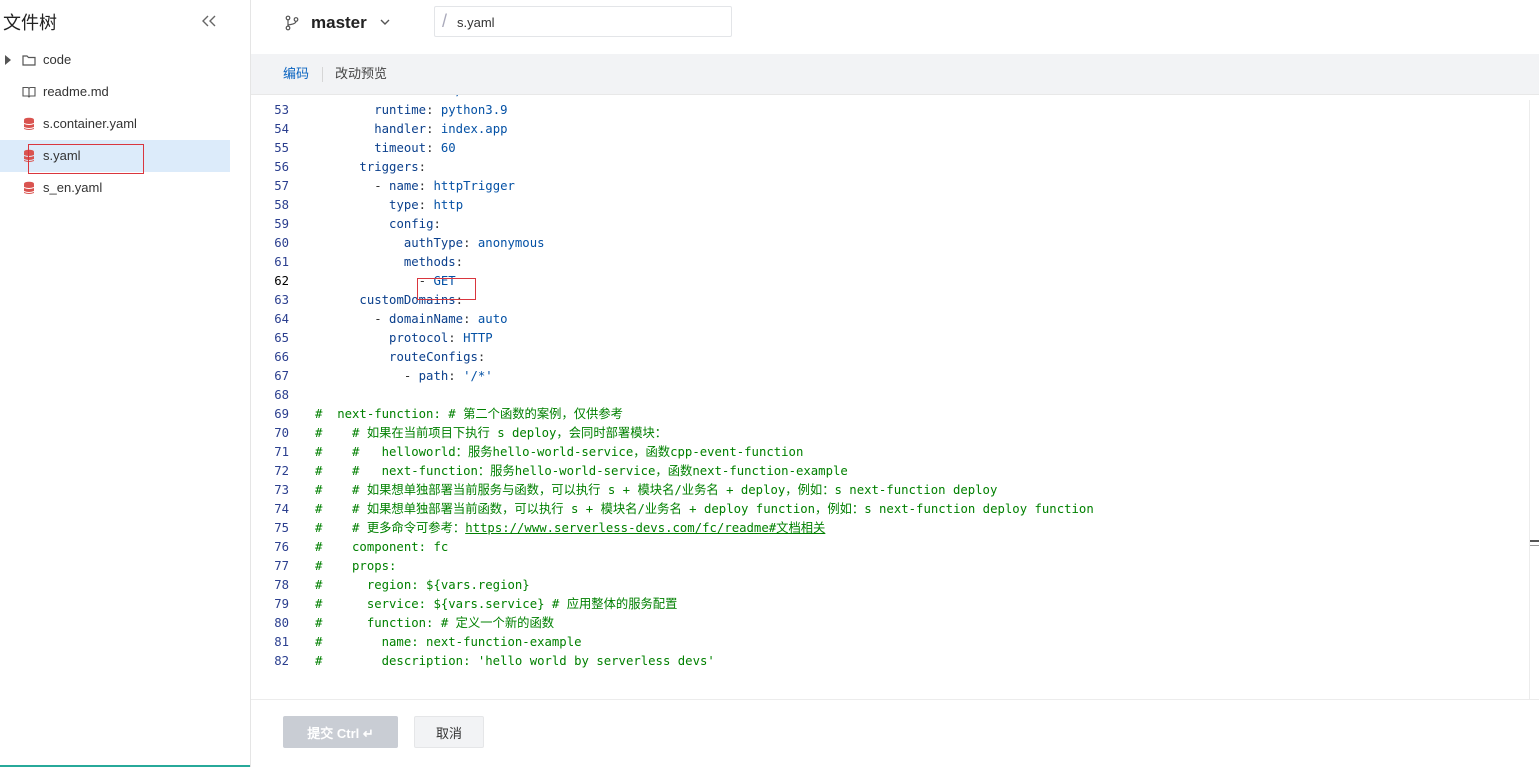 Image resolution: width=1539 pixels, height=768 pixels. I want to click on line-number: 81, so click(281, 642).